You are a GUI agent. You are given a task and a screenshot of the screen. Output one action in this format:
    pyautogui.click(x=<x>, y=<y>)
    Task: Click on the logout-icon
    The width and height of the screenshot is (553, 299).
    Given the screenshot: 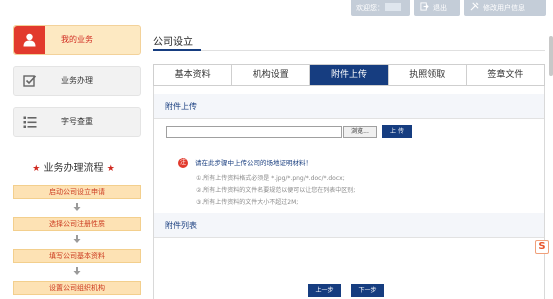 What is the action you would take?
    pyautogui.click(x=424, y=6)
    